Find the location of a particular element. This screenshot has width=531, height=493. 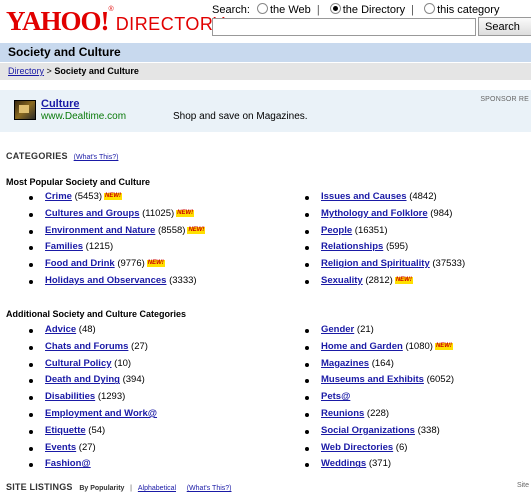

category-item: Environment and Nature (8558) NEW! is located at coordinates (116, 231).